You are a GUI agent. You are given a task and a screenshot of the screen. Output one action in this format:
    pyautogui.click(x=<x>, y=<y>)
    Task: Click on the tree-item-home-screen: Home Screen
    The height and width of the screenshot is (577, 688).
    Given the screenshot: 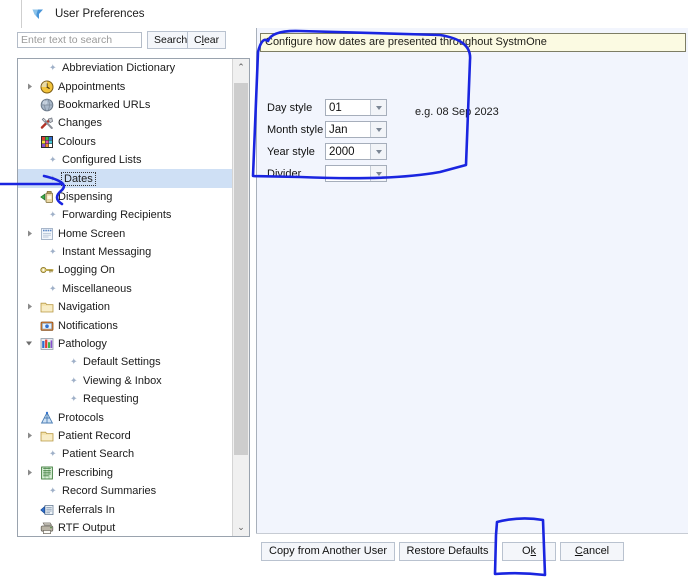 What is the action you would take?
    pyautogui.click(x=125, y=234)
    